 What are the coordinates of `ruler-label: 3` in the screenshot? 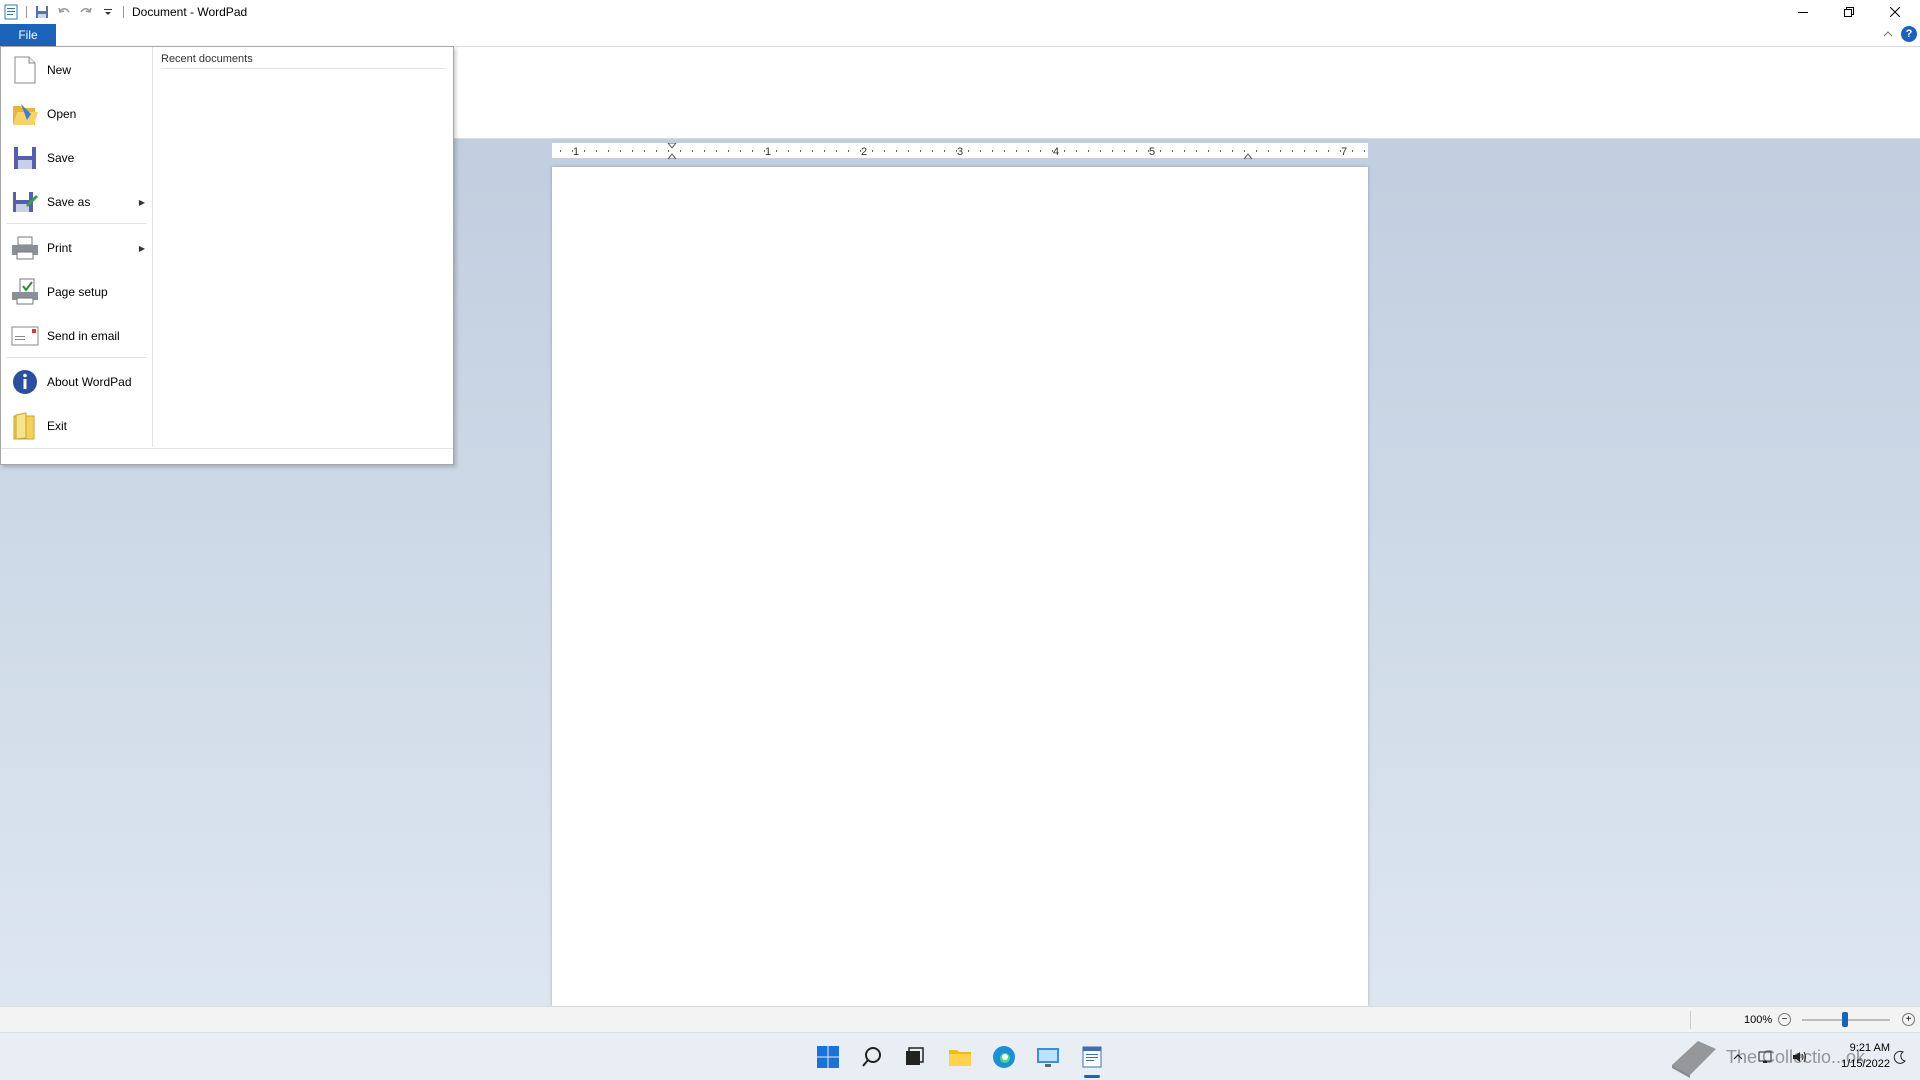 It's located at (960, 152).